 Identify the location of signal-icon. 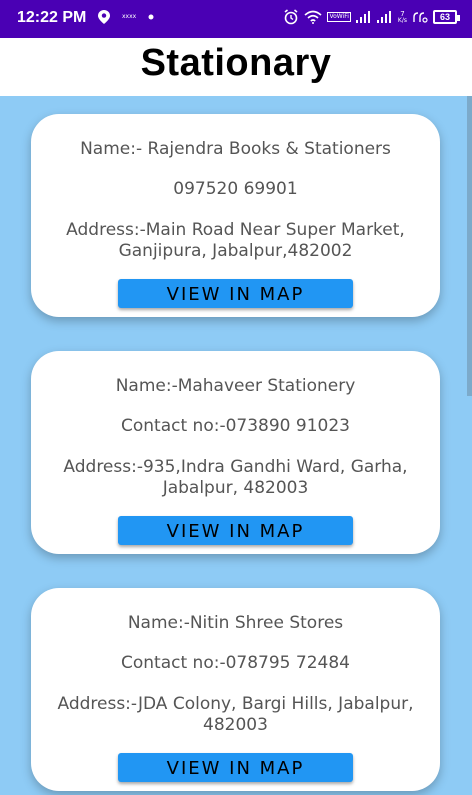
(362, 17).